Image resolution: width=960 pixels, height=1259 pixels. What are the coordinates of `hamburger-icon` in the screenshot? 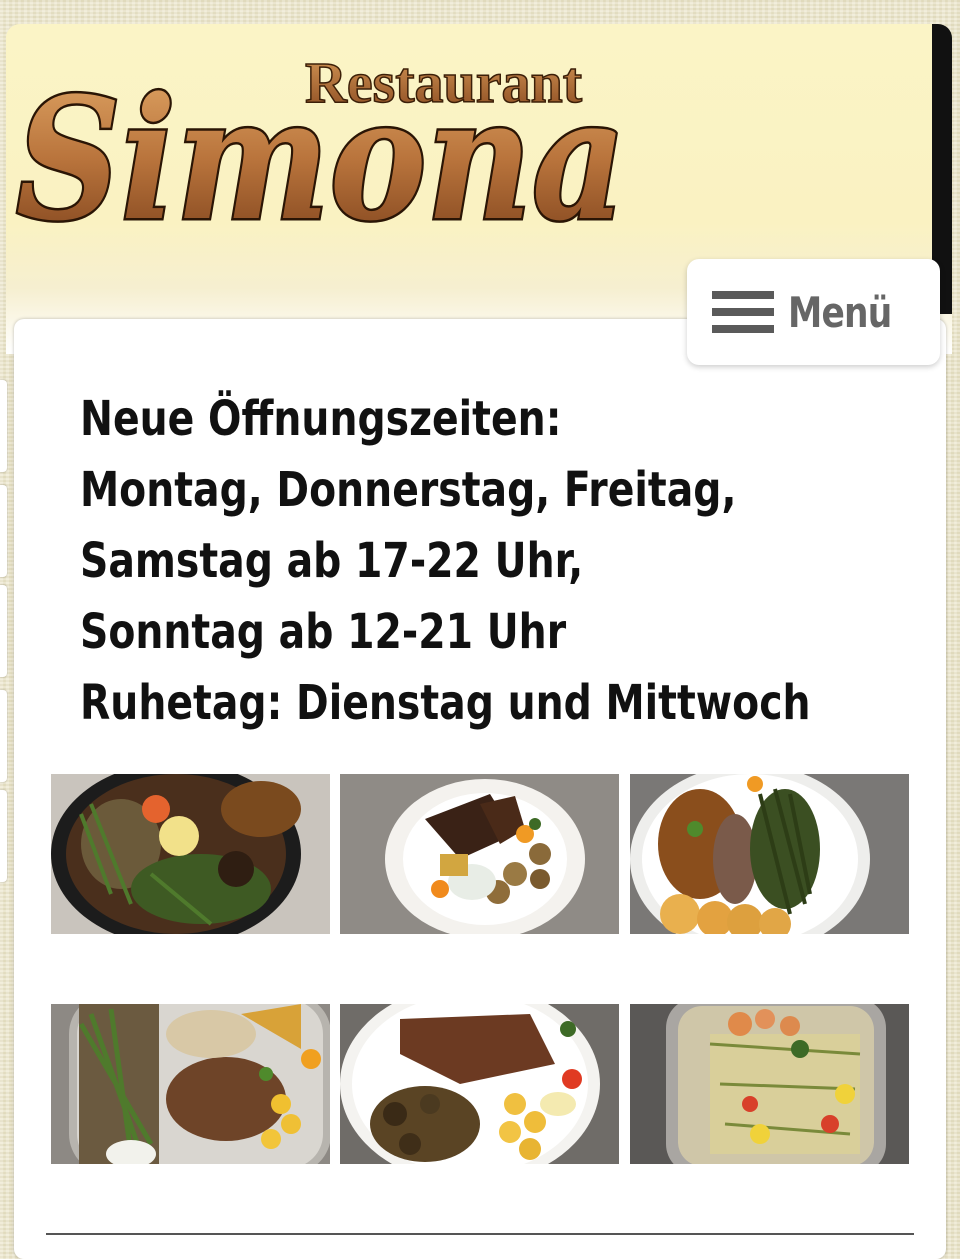 It's located at (743, 312).